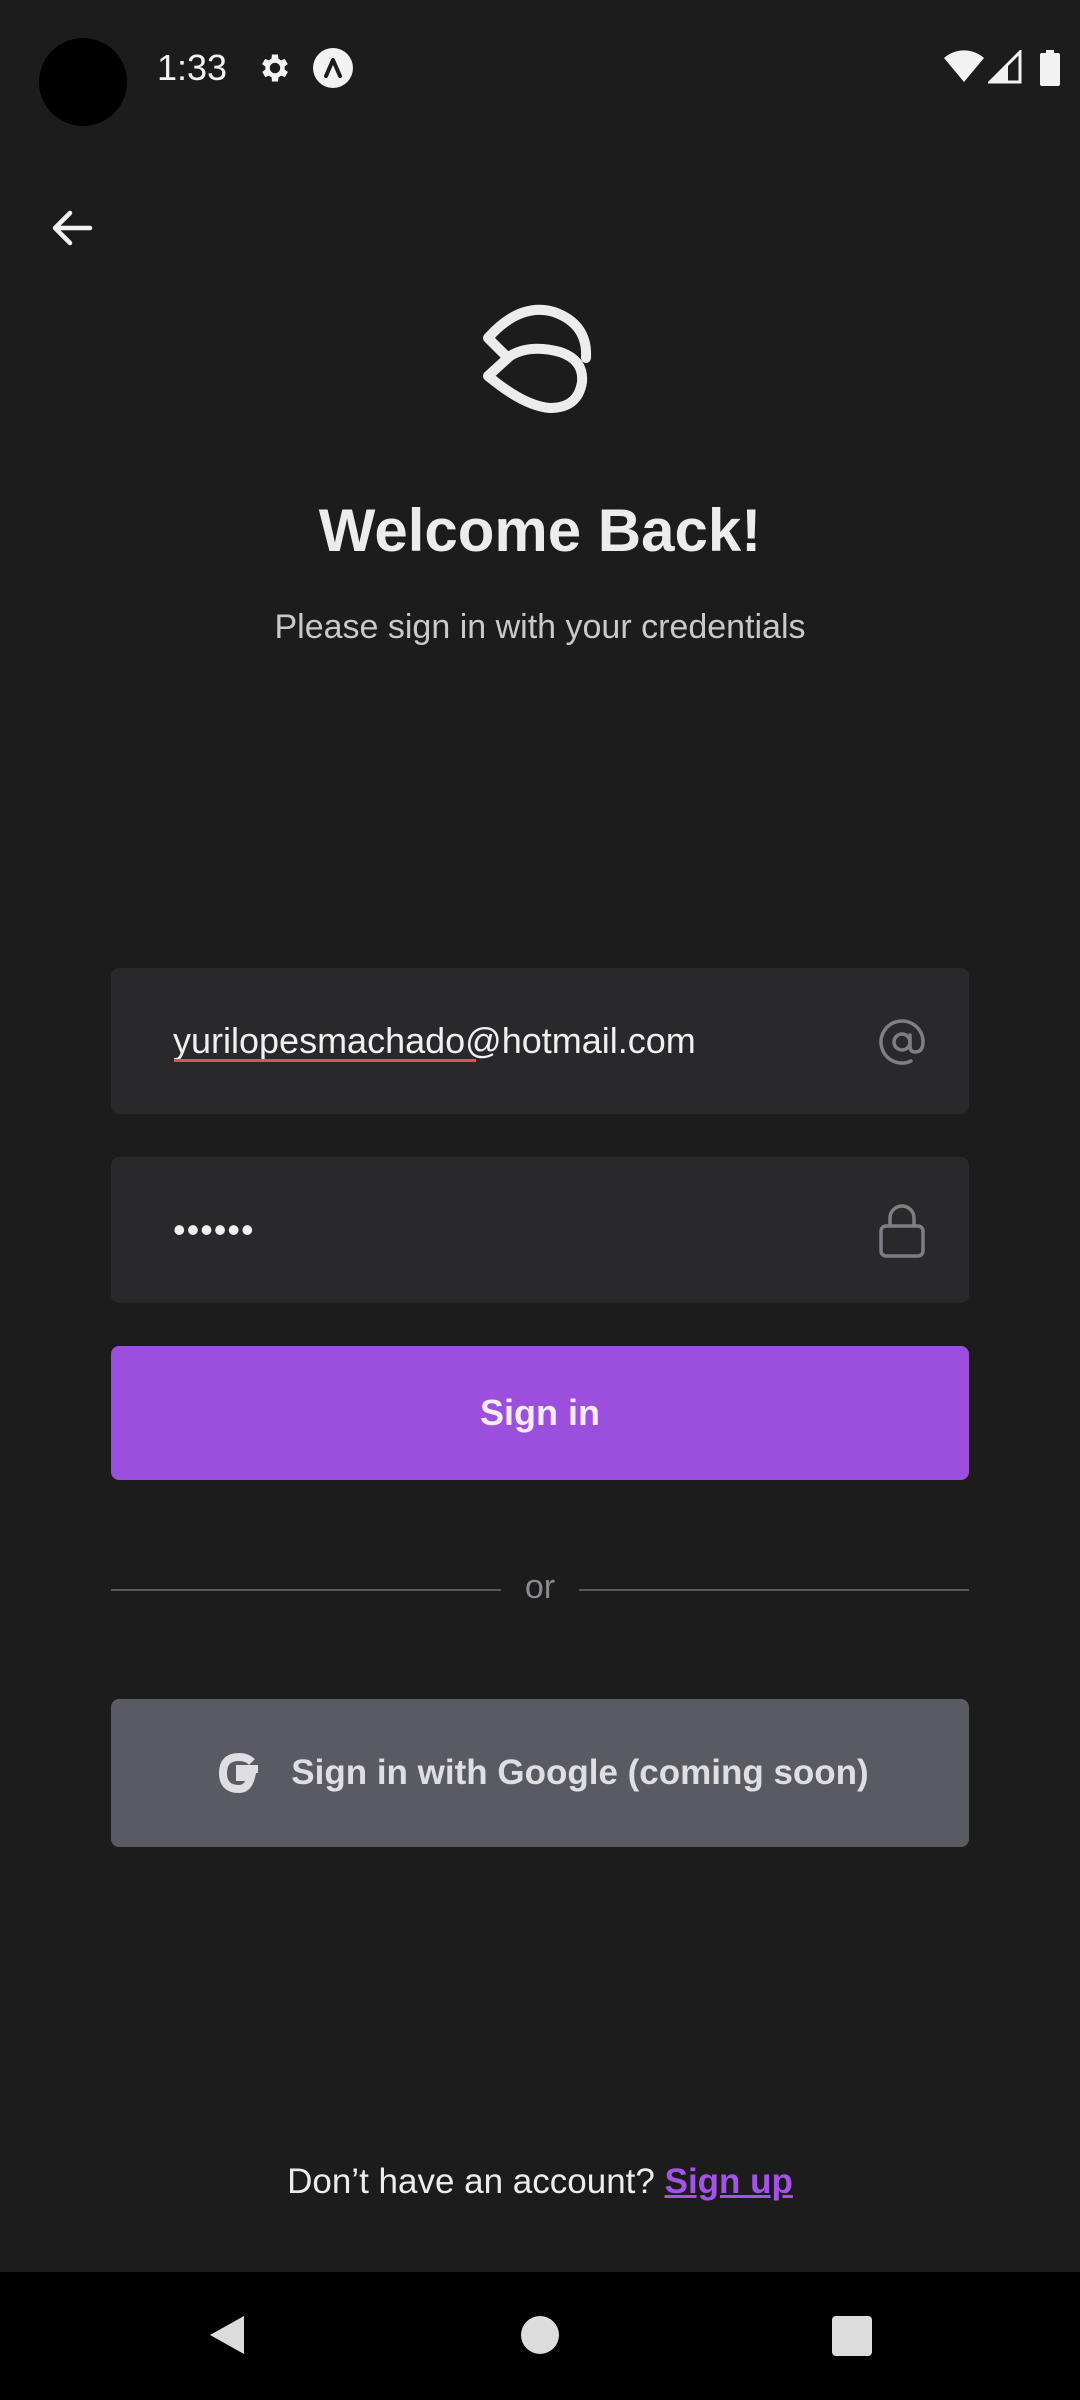 The width and height of the screenshot is (1080, 2400). I want to click on arrow-left-icon, so click(72, 228).